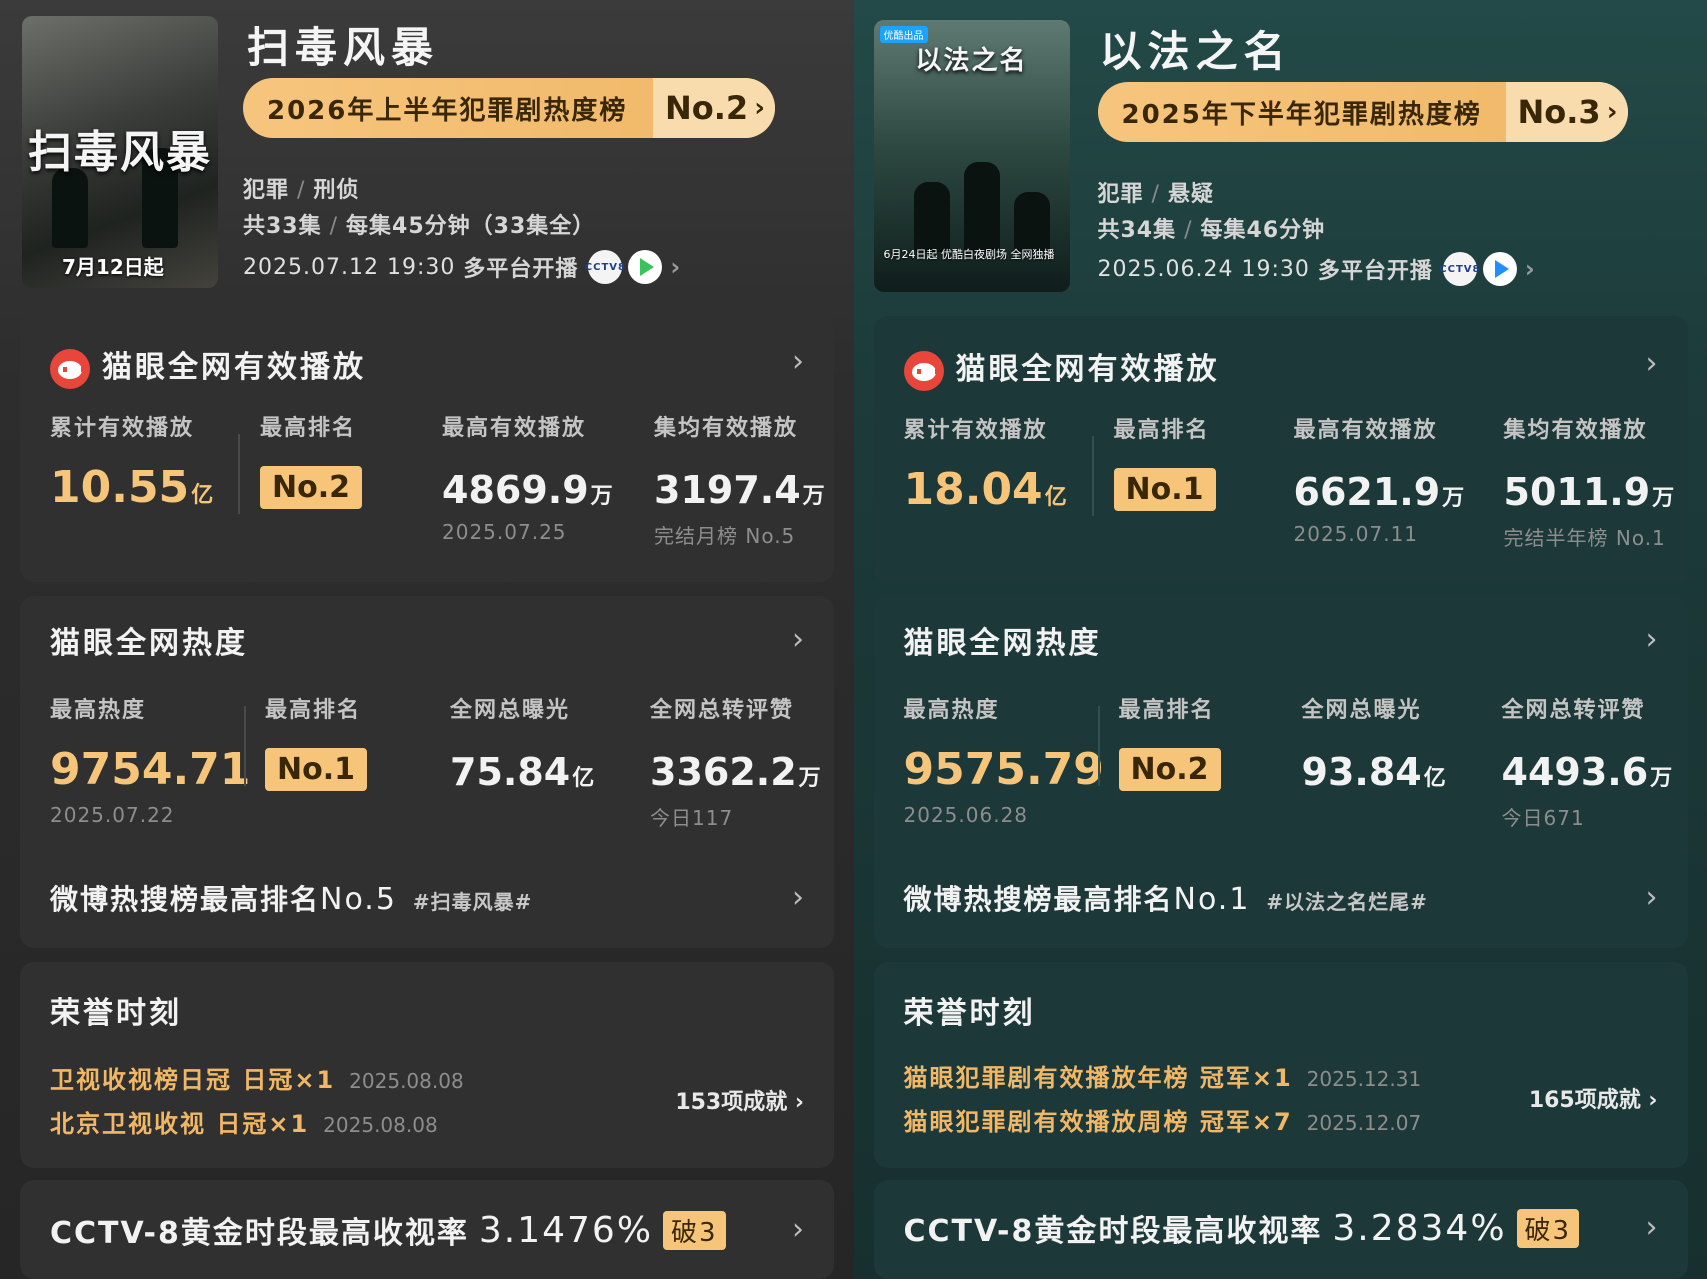 The image size is (1707, 1279). Describe the element at coordinates (1164, 461) in the screenshot. I see `stat-top-rank: 最高排名 No.1` at that location.